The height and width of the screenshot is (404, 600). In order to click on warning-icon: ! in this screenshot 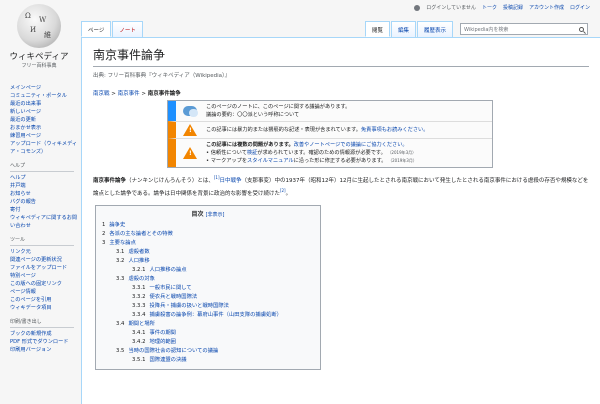, I will do `click(190, 130)`.